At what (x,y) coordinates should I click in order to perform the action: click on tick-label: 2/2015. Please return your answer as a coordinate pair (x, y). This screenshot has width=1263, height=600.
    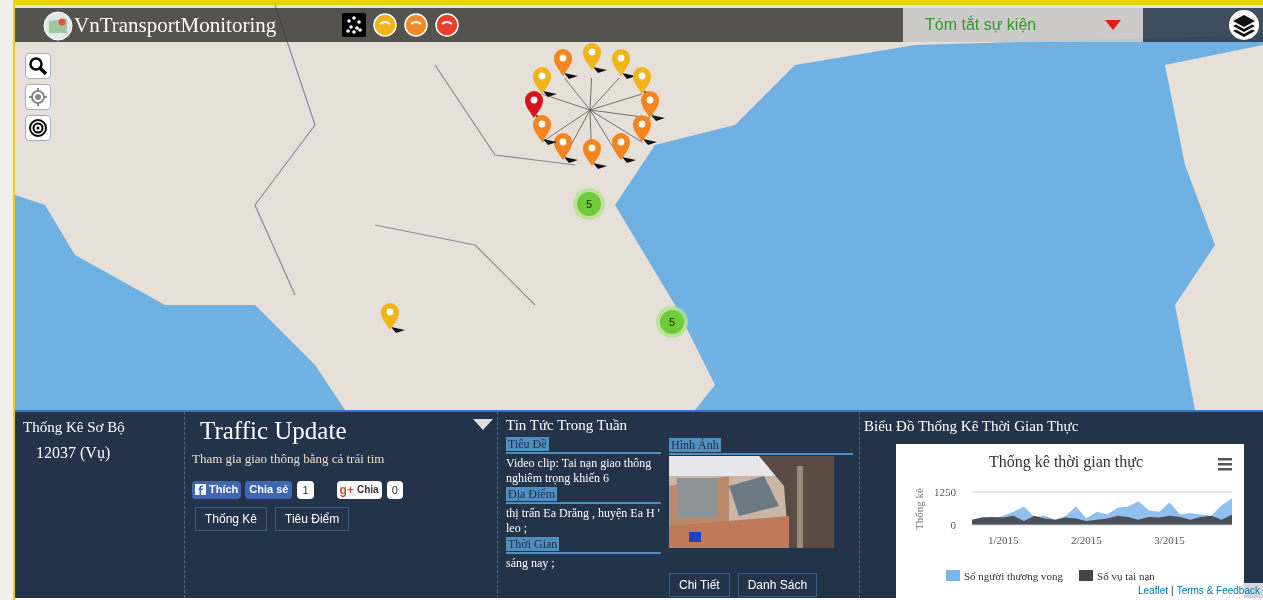
    Looking at the image, I should click on (1086, 539).